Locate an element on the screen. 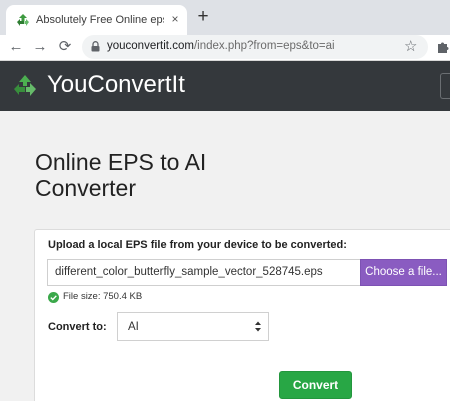 The height and width of the screenshot is (401, 450). convert-button: Convert is located at coordinates (315, 385).